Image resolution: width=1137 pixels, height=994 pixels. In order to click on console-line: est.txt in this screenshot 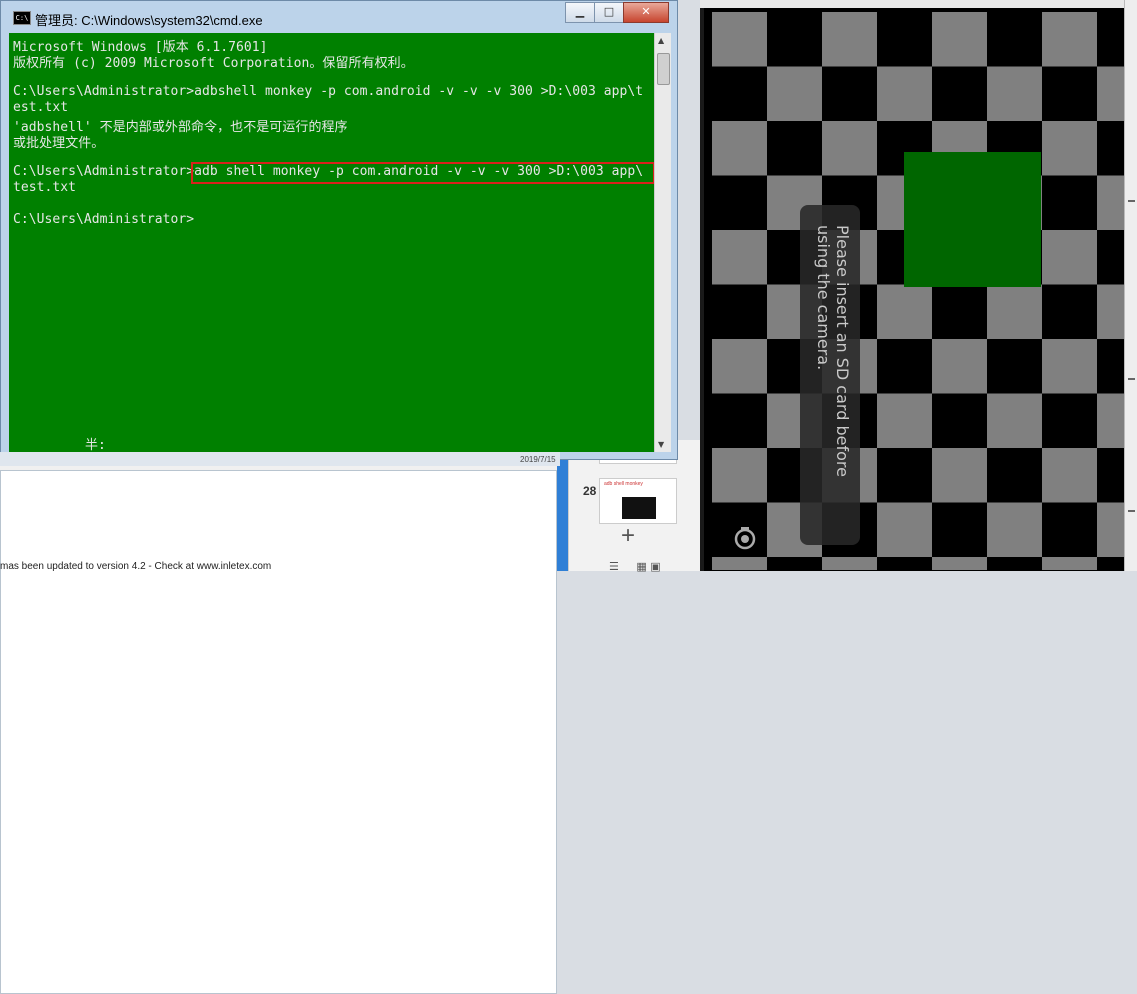, I will do `click(41, 107)`.